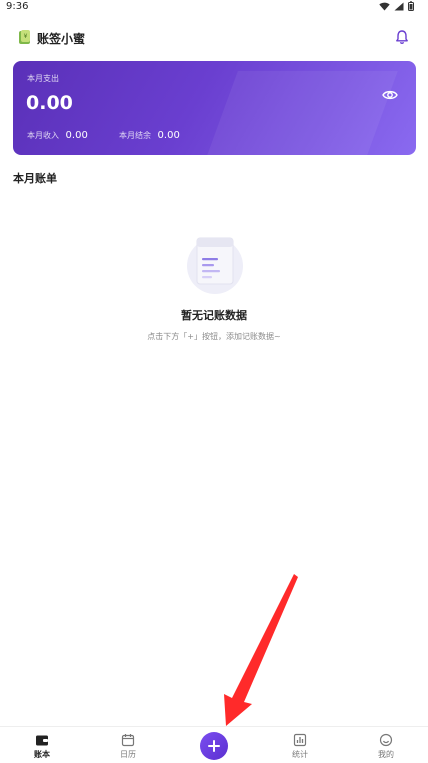  Describe the element at coordinates (214, 8) in the screenshot. I see `status-bar: 9:36` at that location.